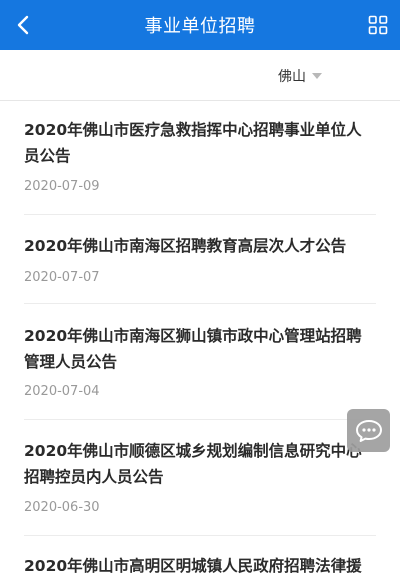 This screenshot has height=577, width=400. Describe the element at coordinates (24, 25) in the screenshot. I see `back-chevron-icon` at that location.